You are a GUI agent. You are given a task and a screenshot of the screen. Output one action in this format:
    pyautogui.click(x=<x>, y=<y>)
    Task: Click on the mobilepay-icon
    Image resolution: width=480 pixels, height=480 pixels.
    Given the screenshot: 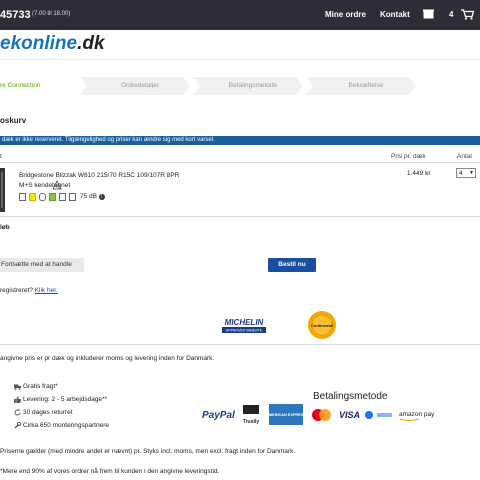 What is the action you would take?
    pyautogui.click(x=369, y=415)
    